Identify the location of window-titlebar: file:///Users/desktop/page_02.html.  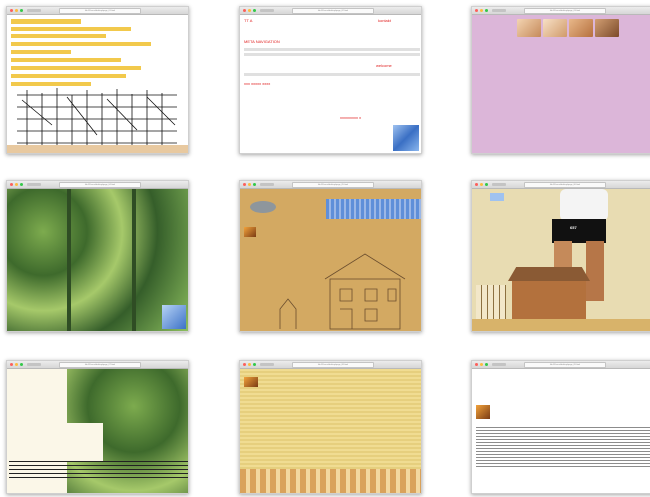
(330, 11).